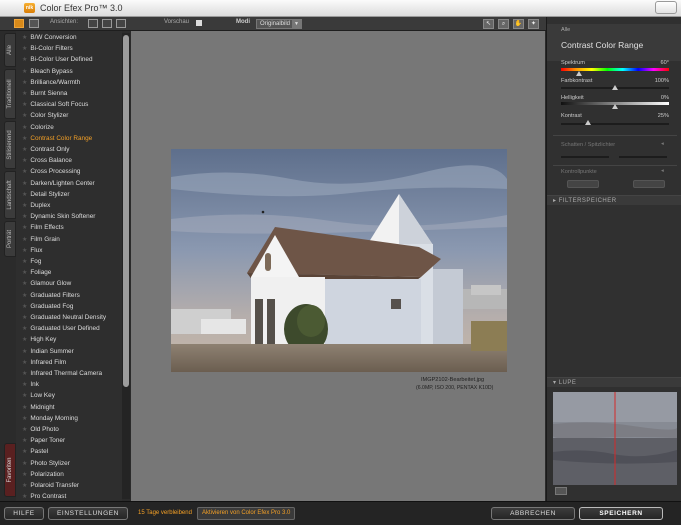 Image resolution: width=681 pixels, height=525 pixels. Describe the element at coordinates (614, 200) in the screenshot. I see `filter-memory-section: ▸ FILTERSPEICHER` at that location.